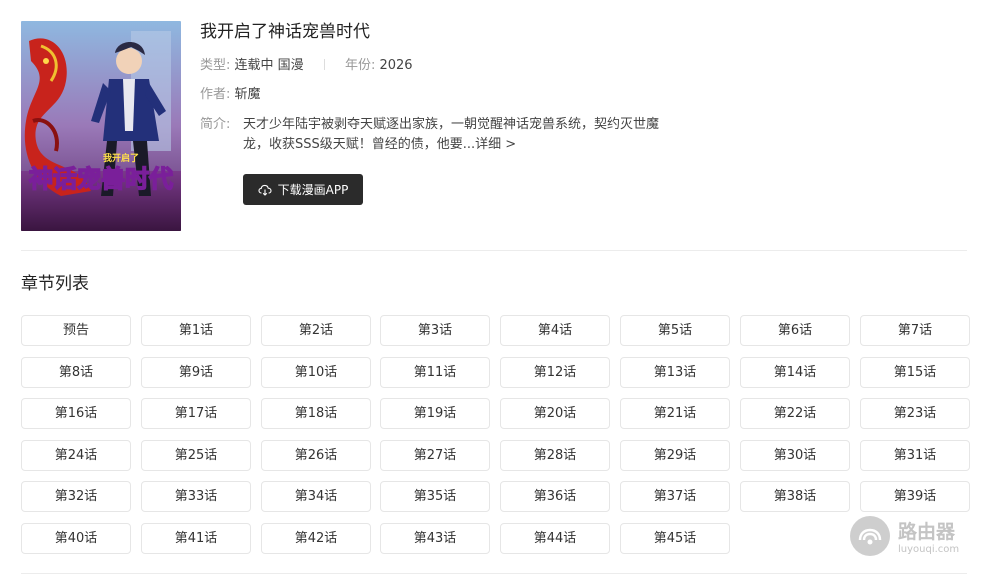 Image resolution: width=988 pixels, height=575 pixels. I want to click on cover-logo-text: 神话宠兽时代, so click(101, 179).